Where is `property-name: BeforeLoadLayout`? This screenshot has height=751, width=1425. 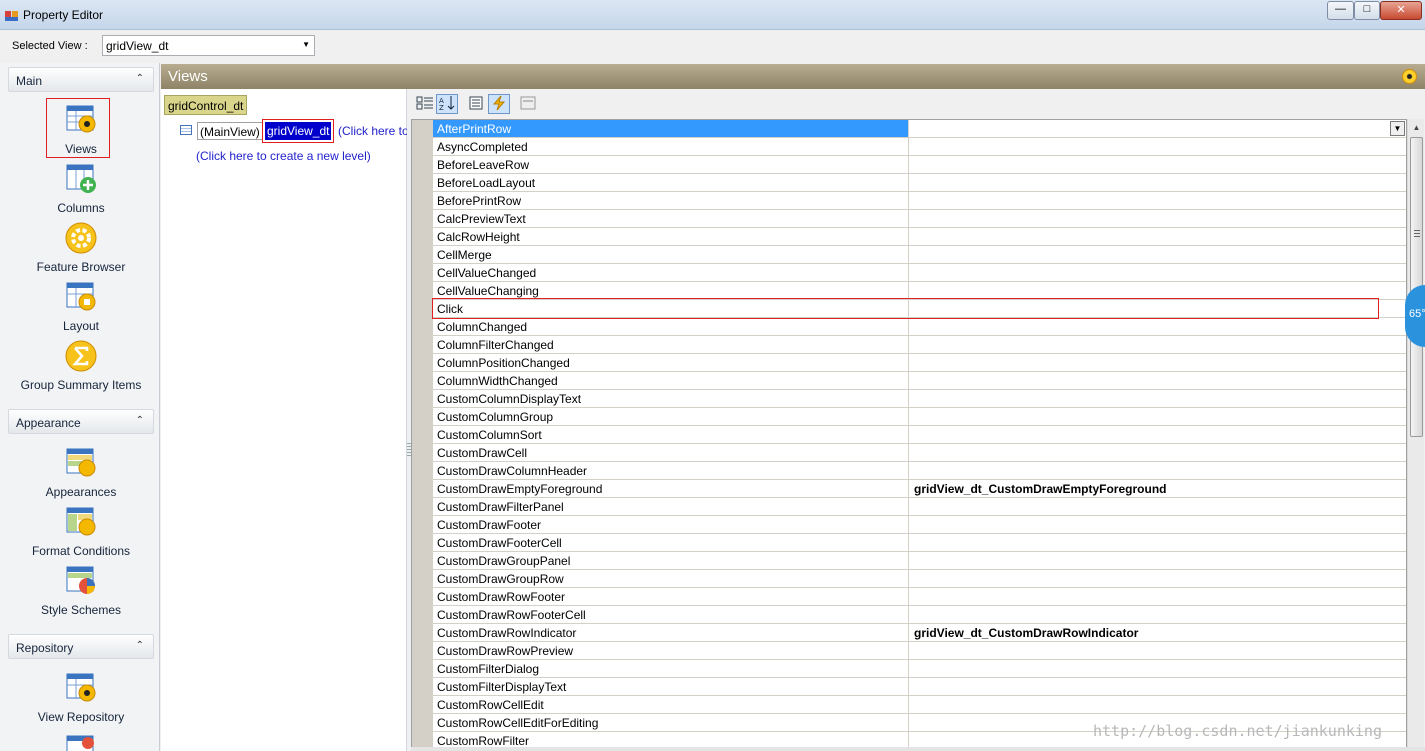
property-name: BeforeLoadLayout is located at coordinates (671, 182).